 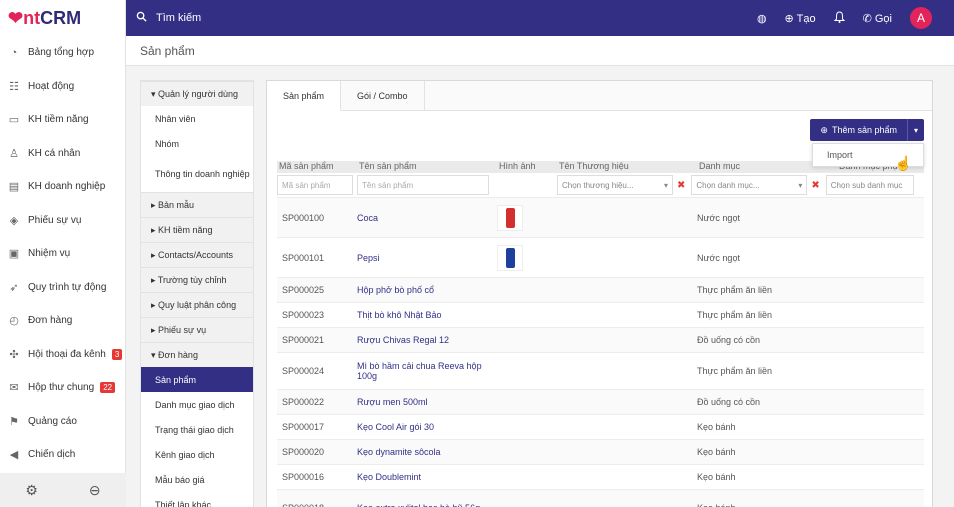 What do you see at coordinates (14, 321) in the screenshot?
I see `order-icon: ◴` at bounding box center [14, 321].